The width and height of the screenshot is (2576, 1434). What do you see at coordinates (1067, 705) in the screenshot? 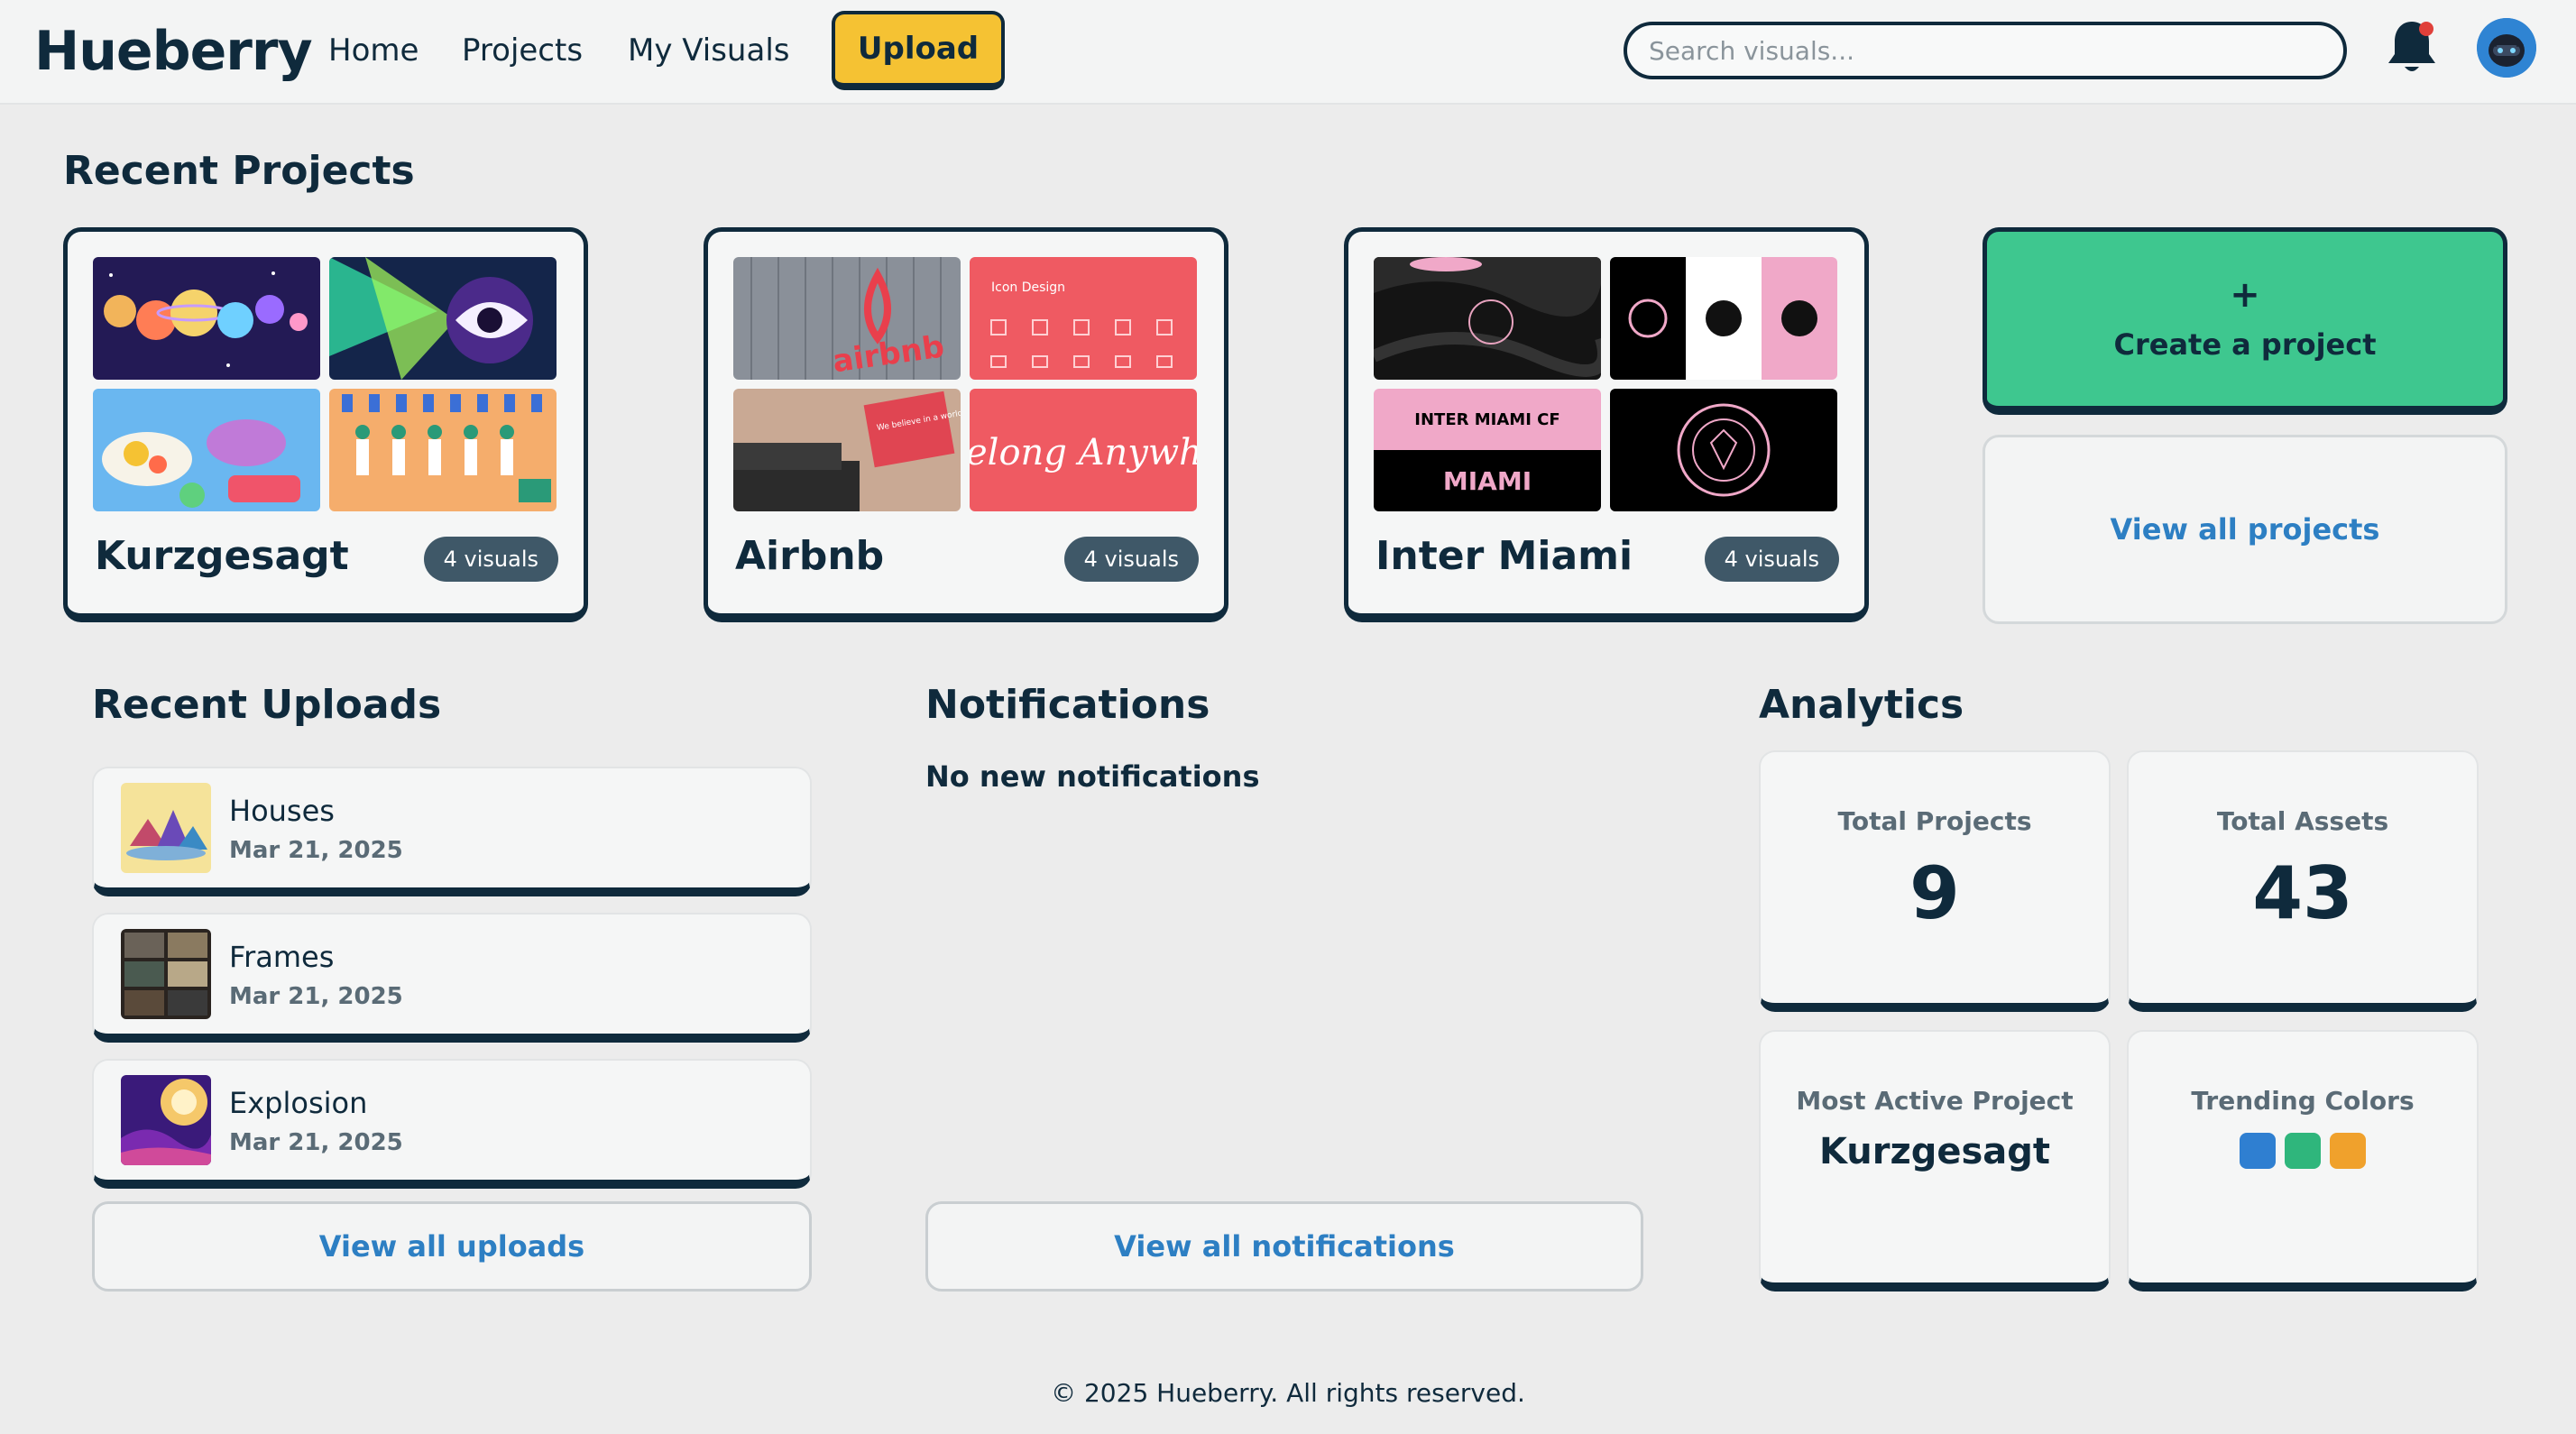
I see `notifications-title: Notifications` at bounding box center [1067, 705].